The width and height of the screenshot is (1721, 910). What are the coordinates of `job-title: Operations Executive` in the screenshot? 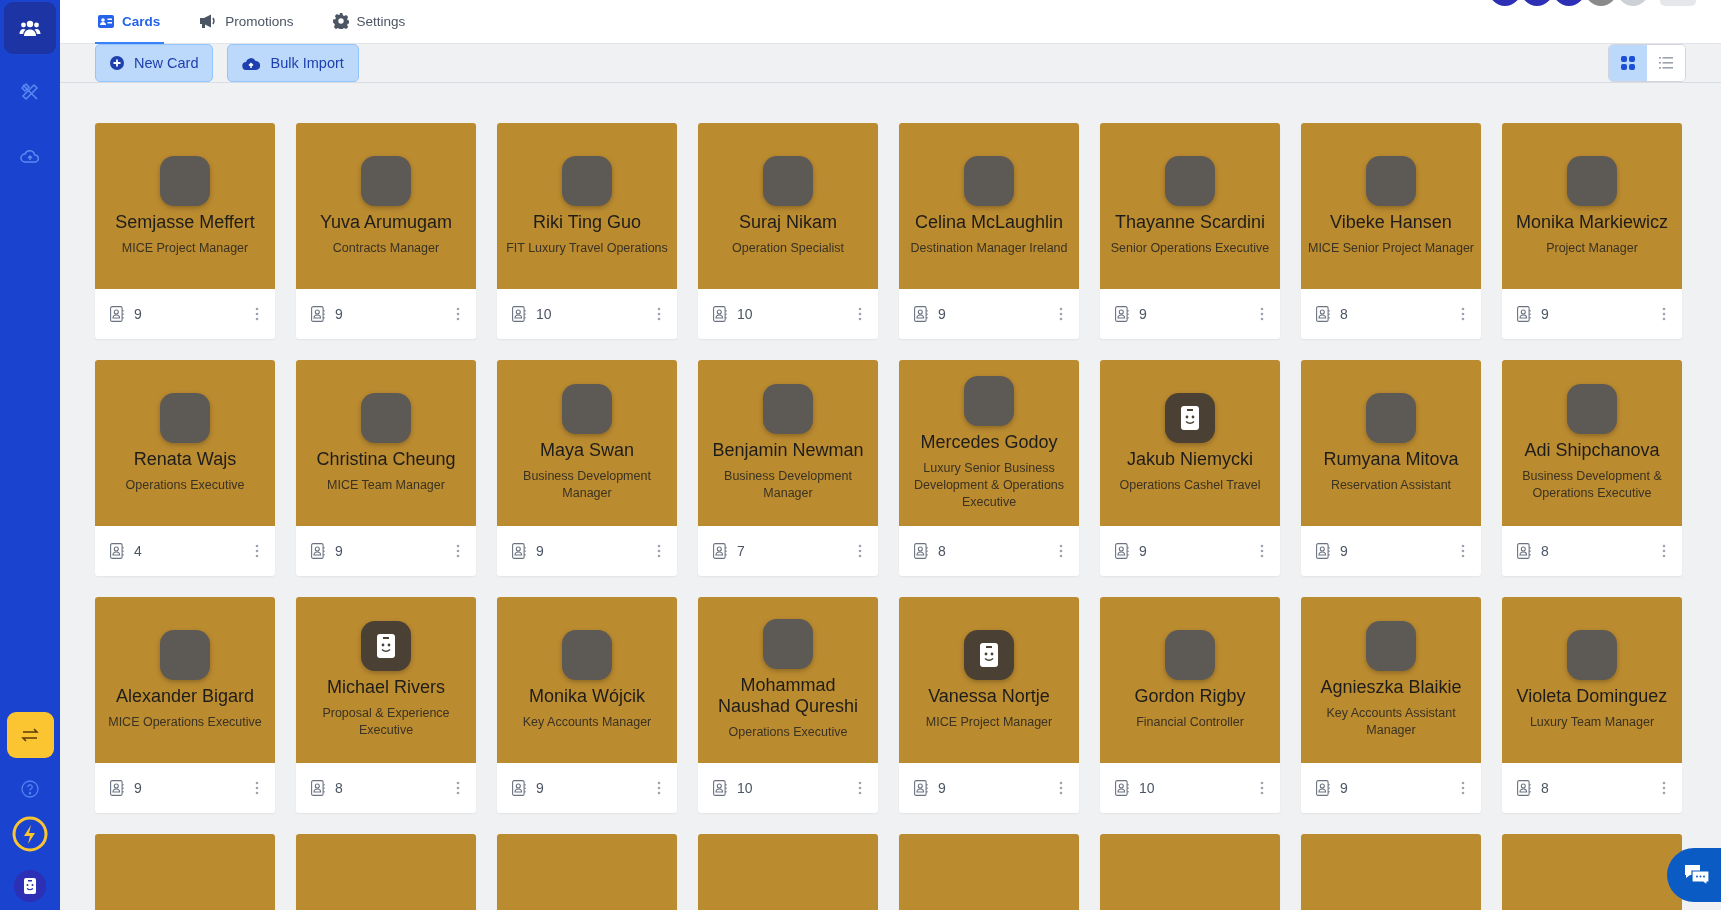 It's located at (185, 485).